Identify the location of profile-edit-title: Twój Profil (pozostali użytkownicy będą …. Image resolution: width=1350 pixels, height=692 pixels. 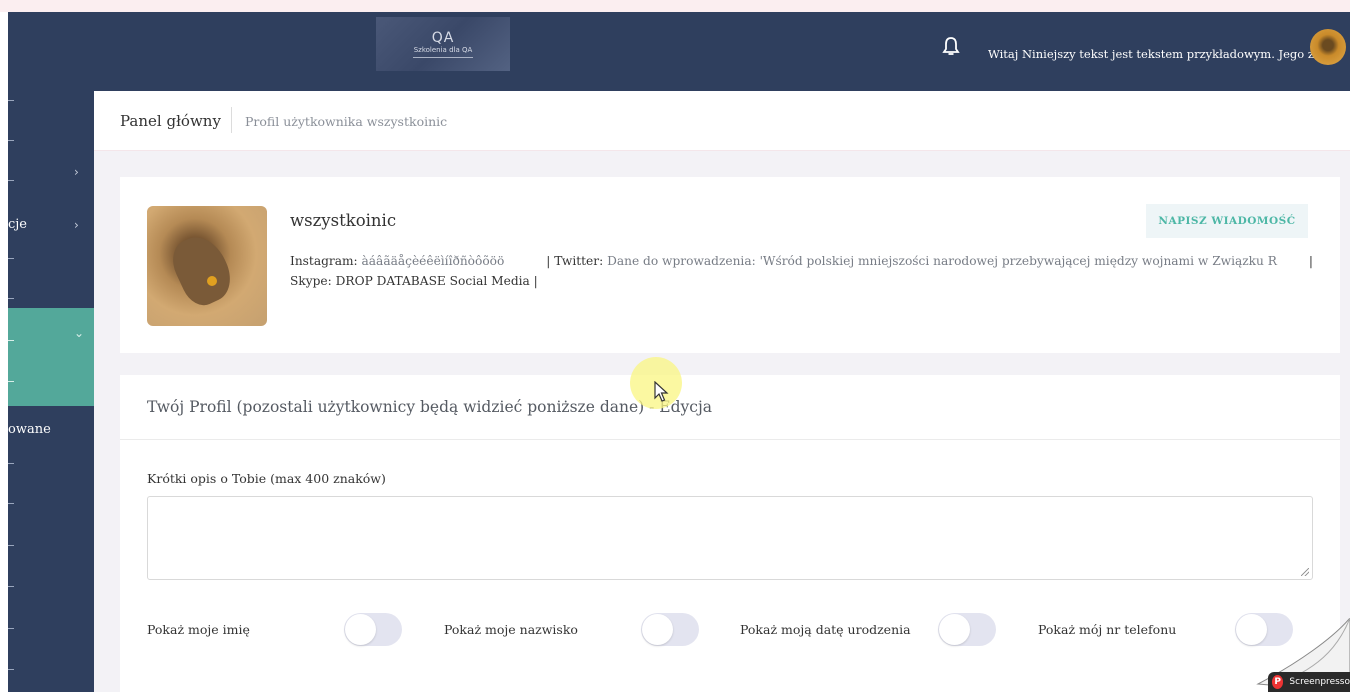
(430, 407).